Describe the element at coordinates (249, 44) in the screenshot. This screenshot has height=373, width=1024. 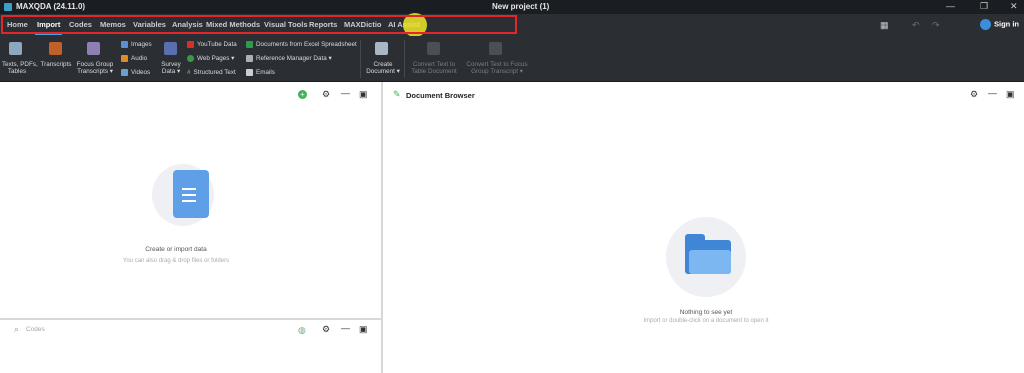
I see `excel-icon` at that location.